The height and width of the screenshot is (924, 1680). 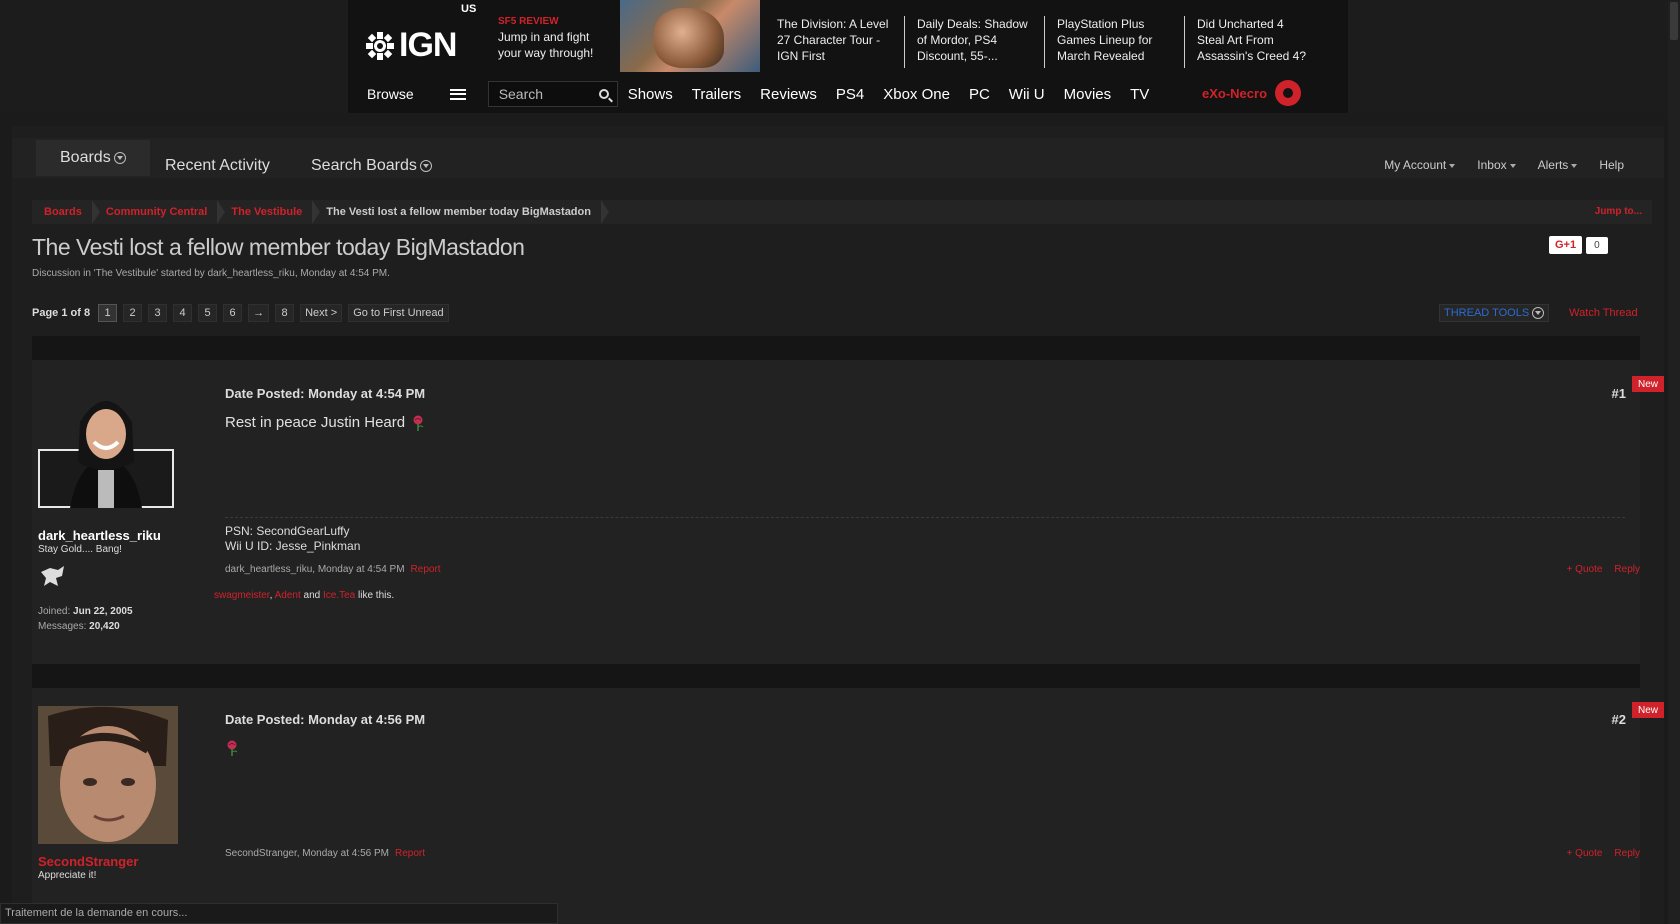 What do you see at coordinates (108, 313) in the screenshot?
I see `page-link: 1` at bounding box center [108, 313].